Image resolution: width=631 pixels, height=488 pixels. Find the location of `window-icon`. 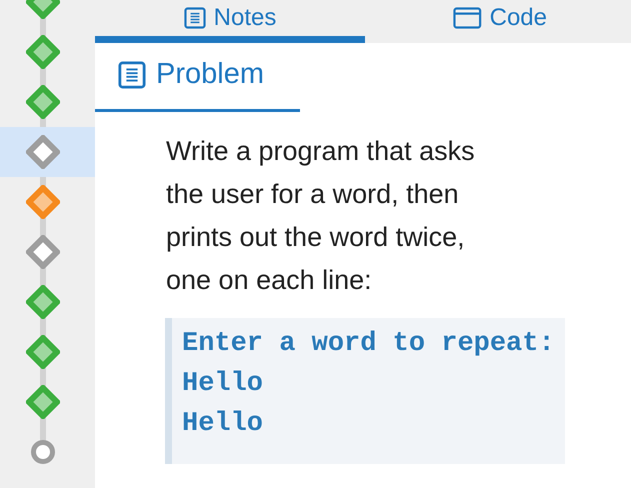

window-icon is located at coordinates (467, 18).